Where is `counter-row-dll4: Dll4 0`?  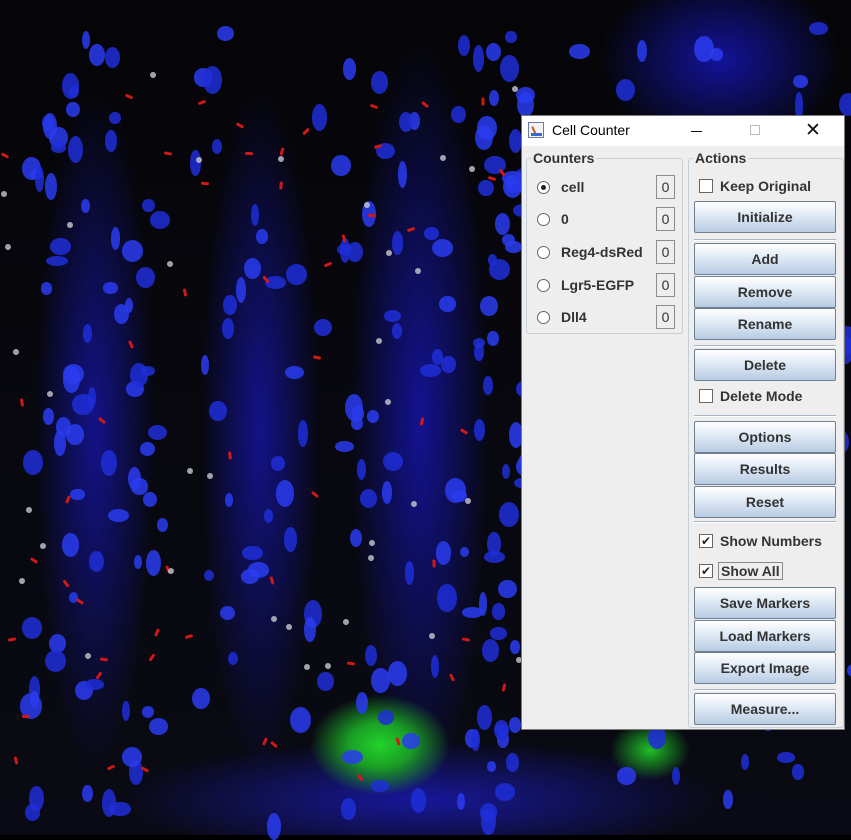 counter-row-dll4: Dll4 0 is located at coordinates (608, 318).